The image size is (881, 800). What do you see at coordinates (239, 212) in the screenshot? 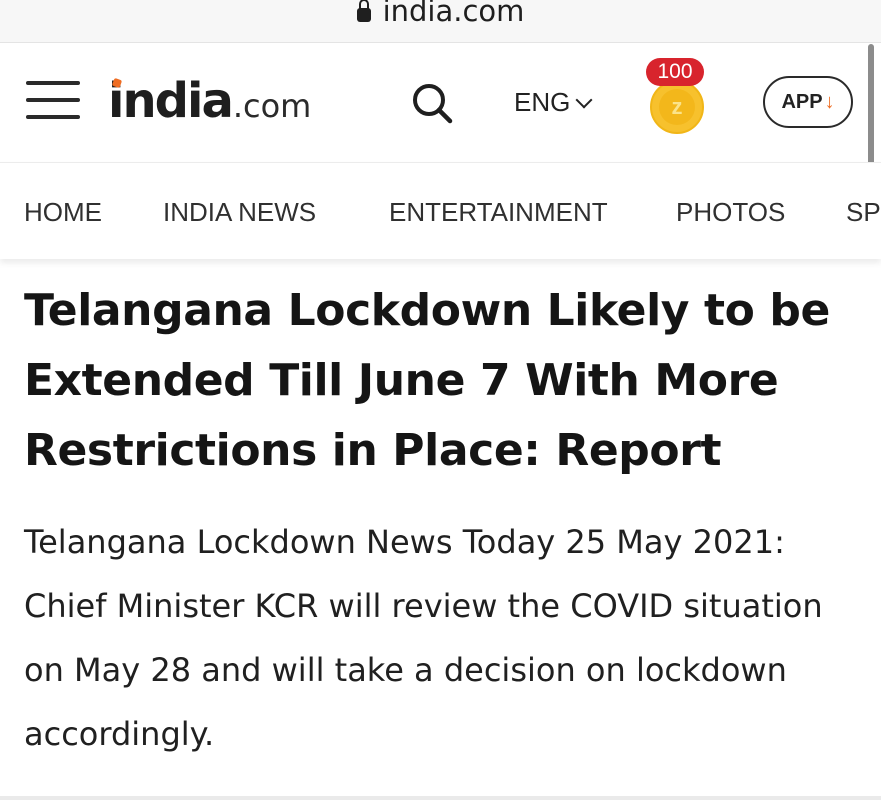
I see `nav-item-india-news: INDIA NEWS` at bounding box center [239, 212].